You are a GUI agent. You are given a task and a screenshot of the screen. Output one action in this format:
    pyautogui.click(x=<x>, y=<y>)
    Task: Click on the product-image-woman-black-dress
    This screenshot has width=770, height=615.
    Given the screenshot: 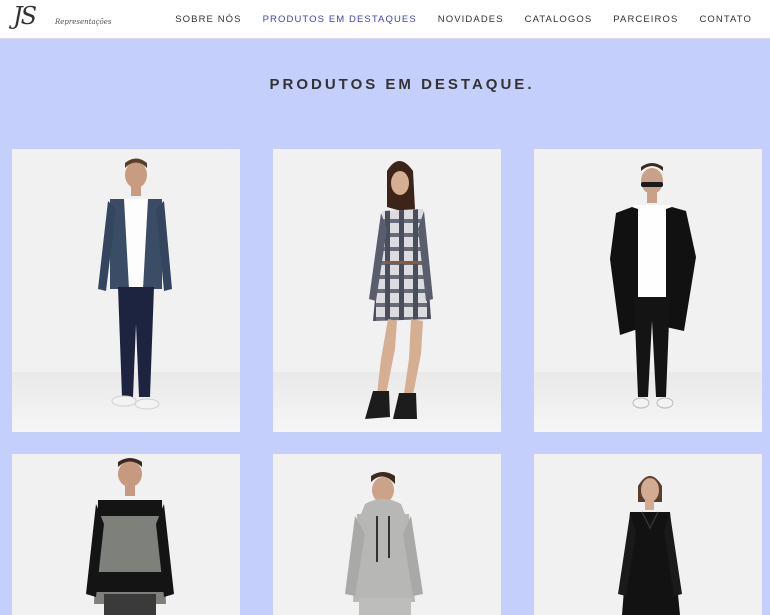 What is the action you would take?
    pyautogui.click(x=650, y=545)
    